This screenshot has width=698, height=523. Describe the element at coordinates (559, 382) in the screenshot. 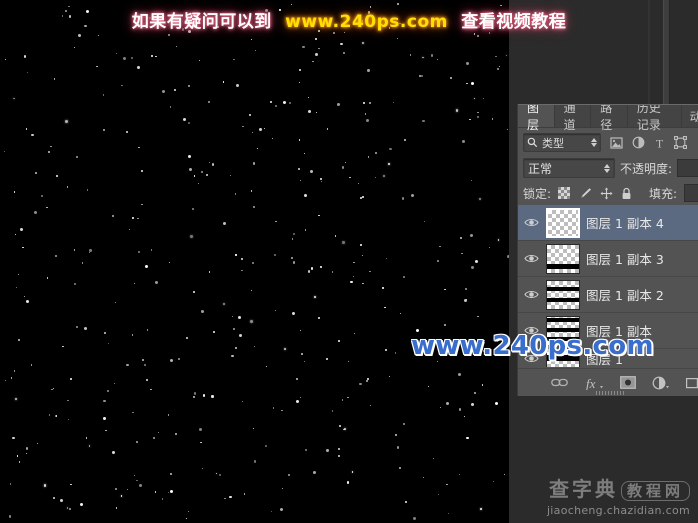

I see `link-layers-icon` at that location.